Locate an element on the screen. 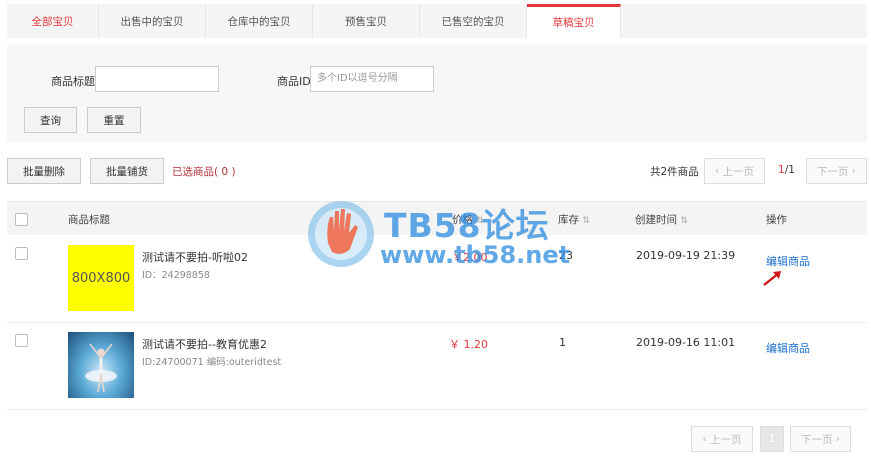 This screenshot has height=468, width=871. tab-sold-out: 已售空的宝贝 is located at coordinates (473, 21).